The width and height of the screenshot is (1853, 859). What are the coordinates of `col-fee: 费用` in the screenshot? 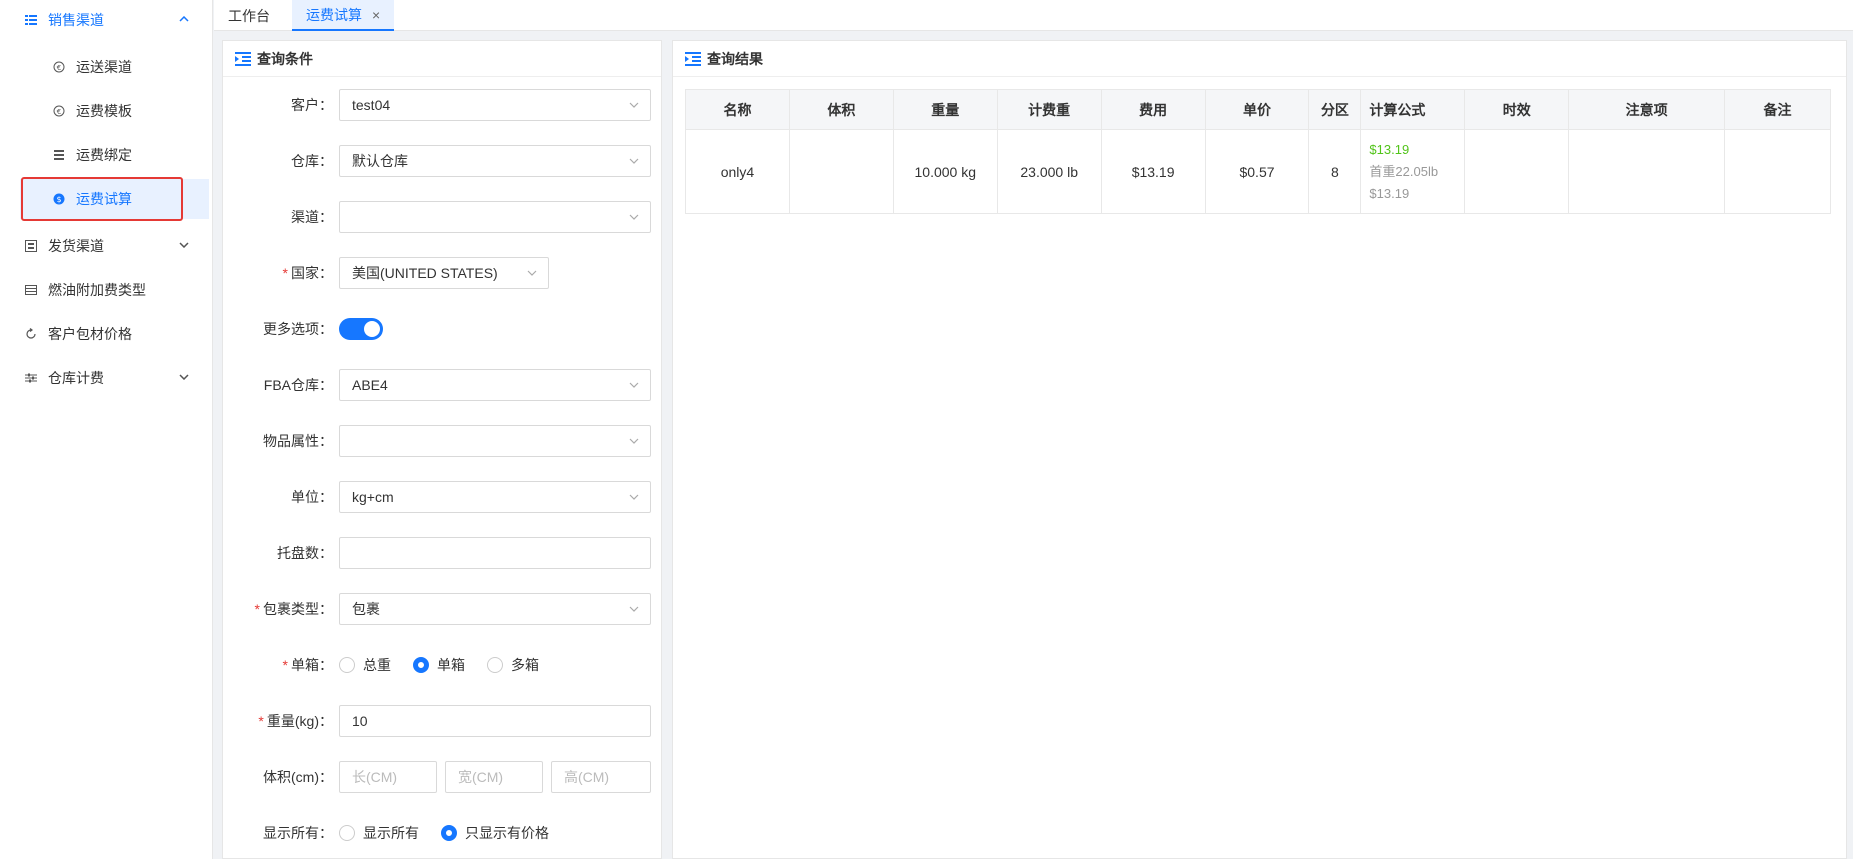 It's located at (1153, 109).